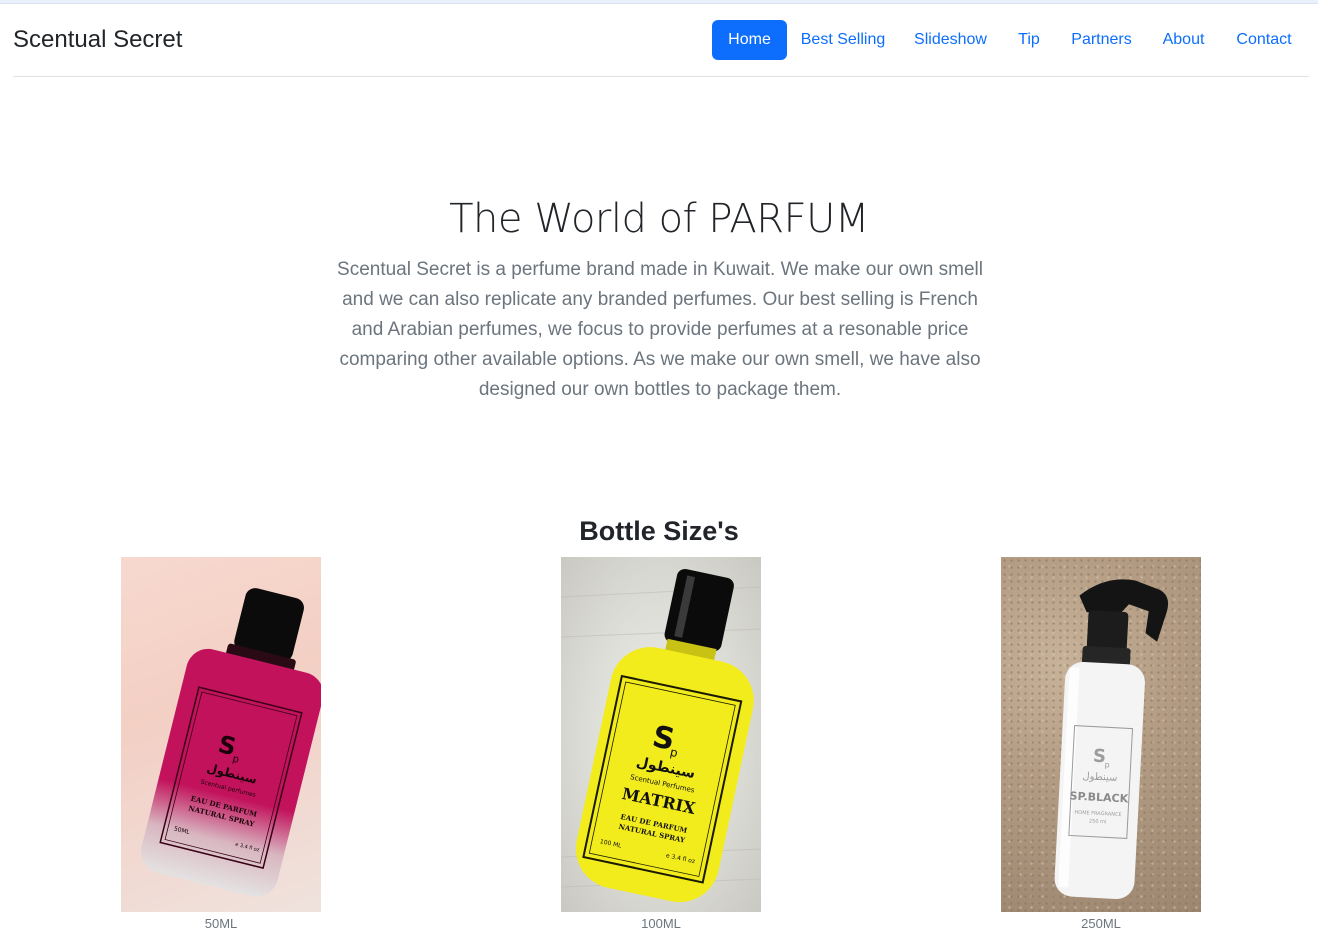 This screenshot has height=944, width=1318. Describe the element at coordinates (1107, 764) in the screenshot. I see `svg-text: p` at that location.